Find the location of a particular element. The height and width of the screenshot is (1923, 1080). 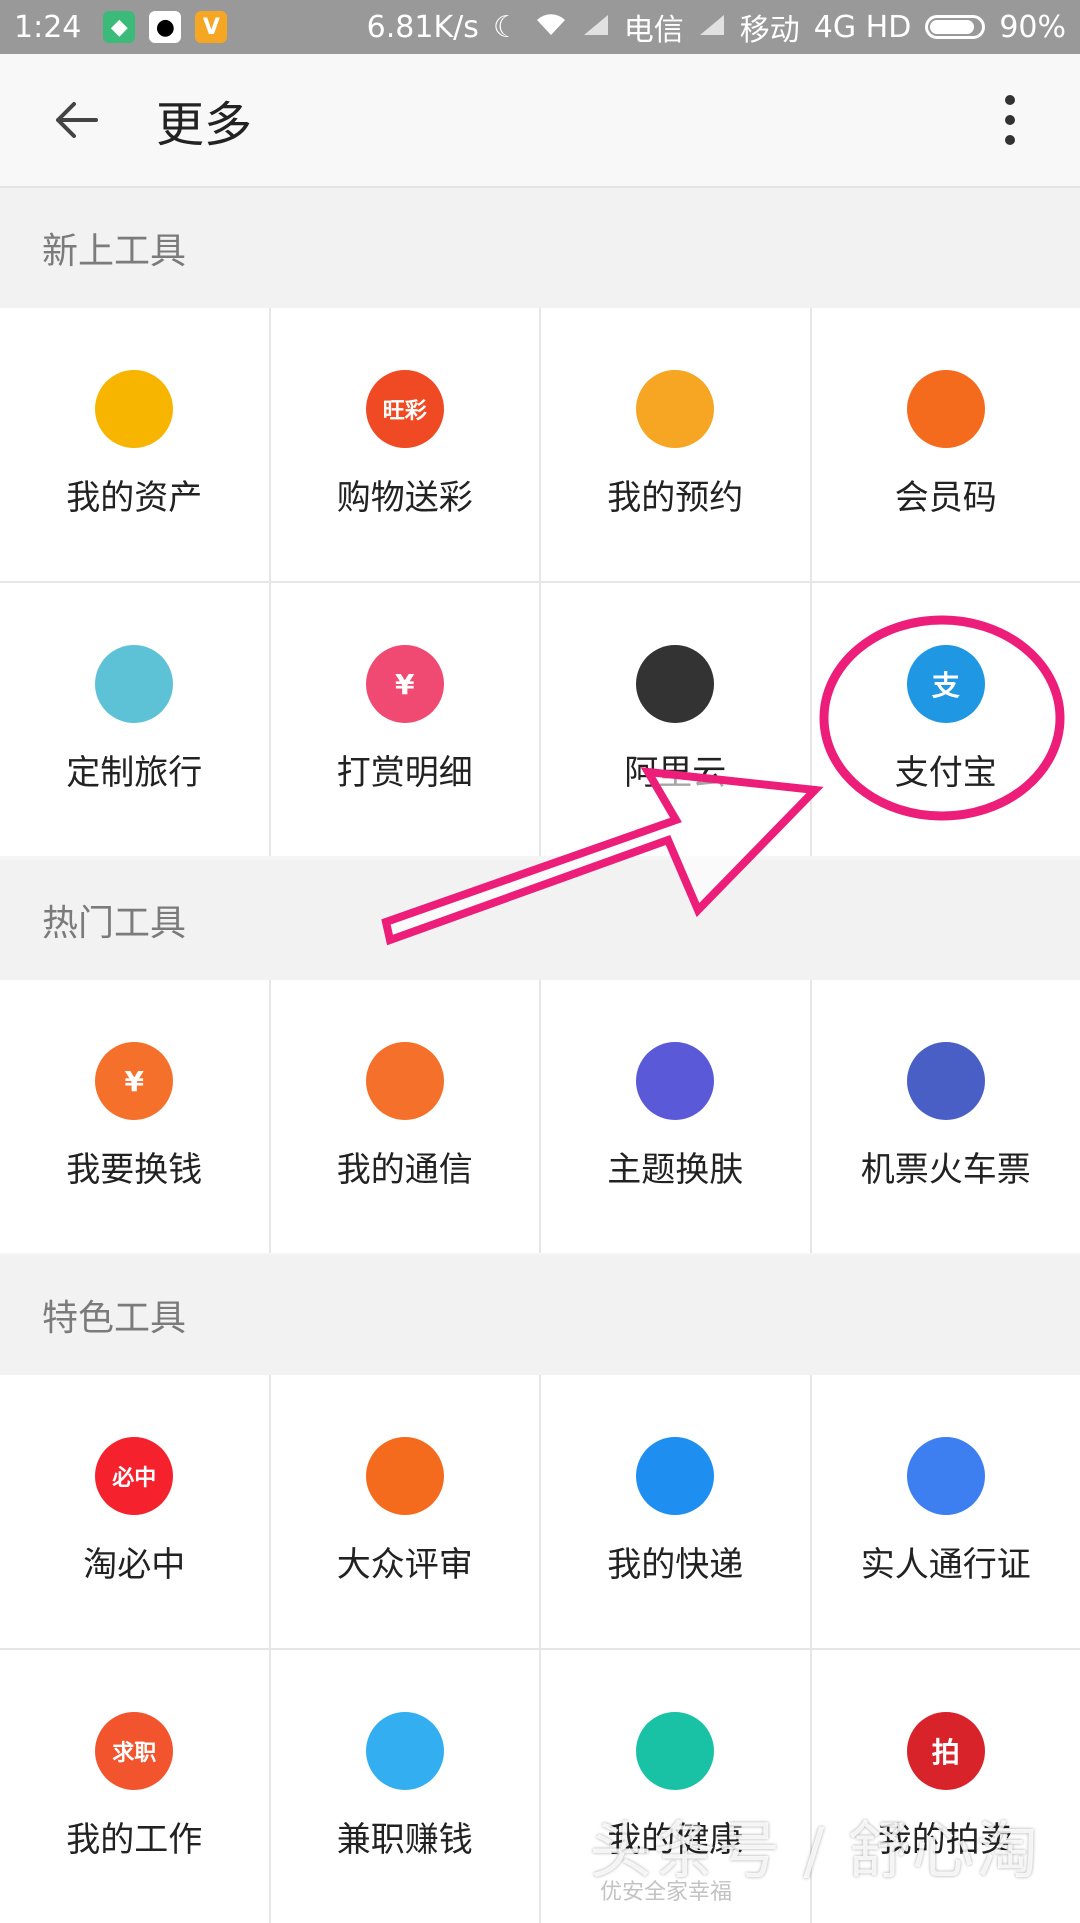

battery-level: 90% is located at coordinates (1032, 27).